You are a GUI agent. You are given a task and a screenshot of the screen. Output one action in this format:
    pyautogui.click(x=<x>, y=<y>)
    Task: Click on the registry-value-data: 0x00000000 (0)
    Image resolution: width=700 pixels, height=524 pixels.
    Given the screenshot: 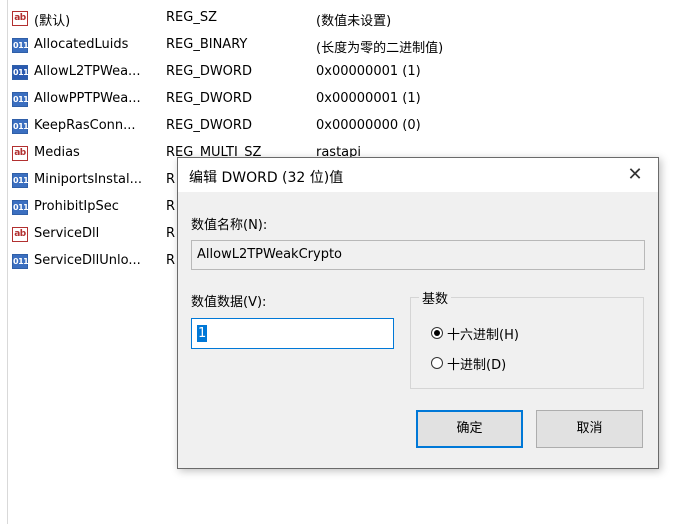 What is the action you would take?
    pyautogui.click(x=368, y=125)
    